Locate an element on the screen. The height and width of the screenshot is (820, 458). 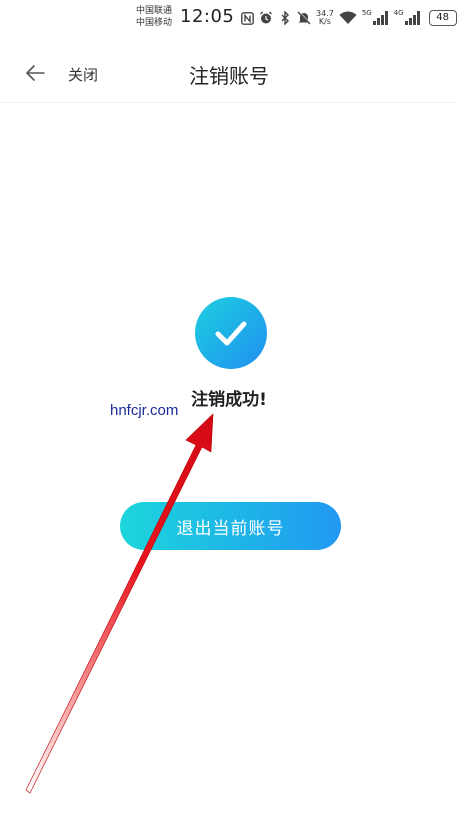
nav-bar: 关闭 注销账号 is located at coordinates (229, 73).